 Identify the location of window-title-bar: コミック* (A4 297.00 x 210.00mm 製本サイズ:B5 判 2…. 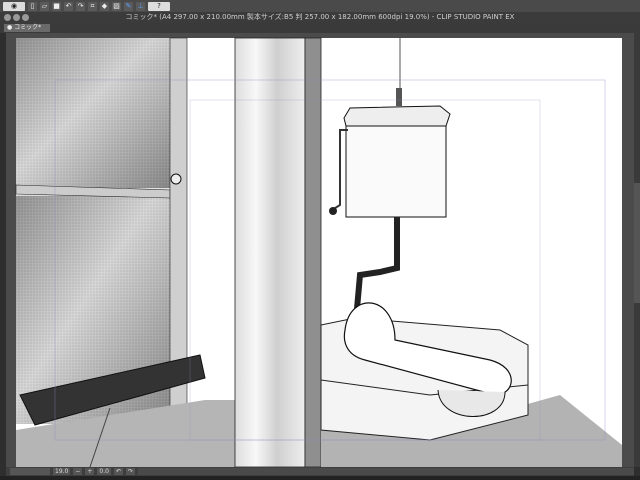
(320, 17).